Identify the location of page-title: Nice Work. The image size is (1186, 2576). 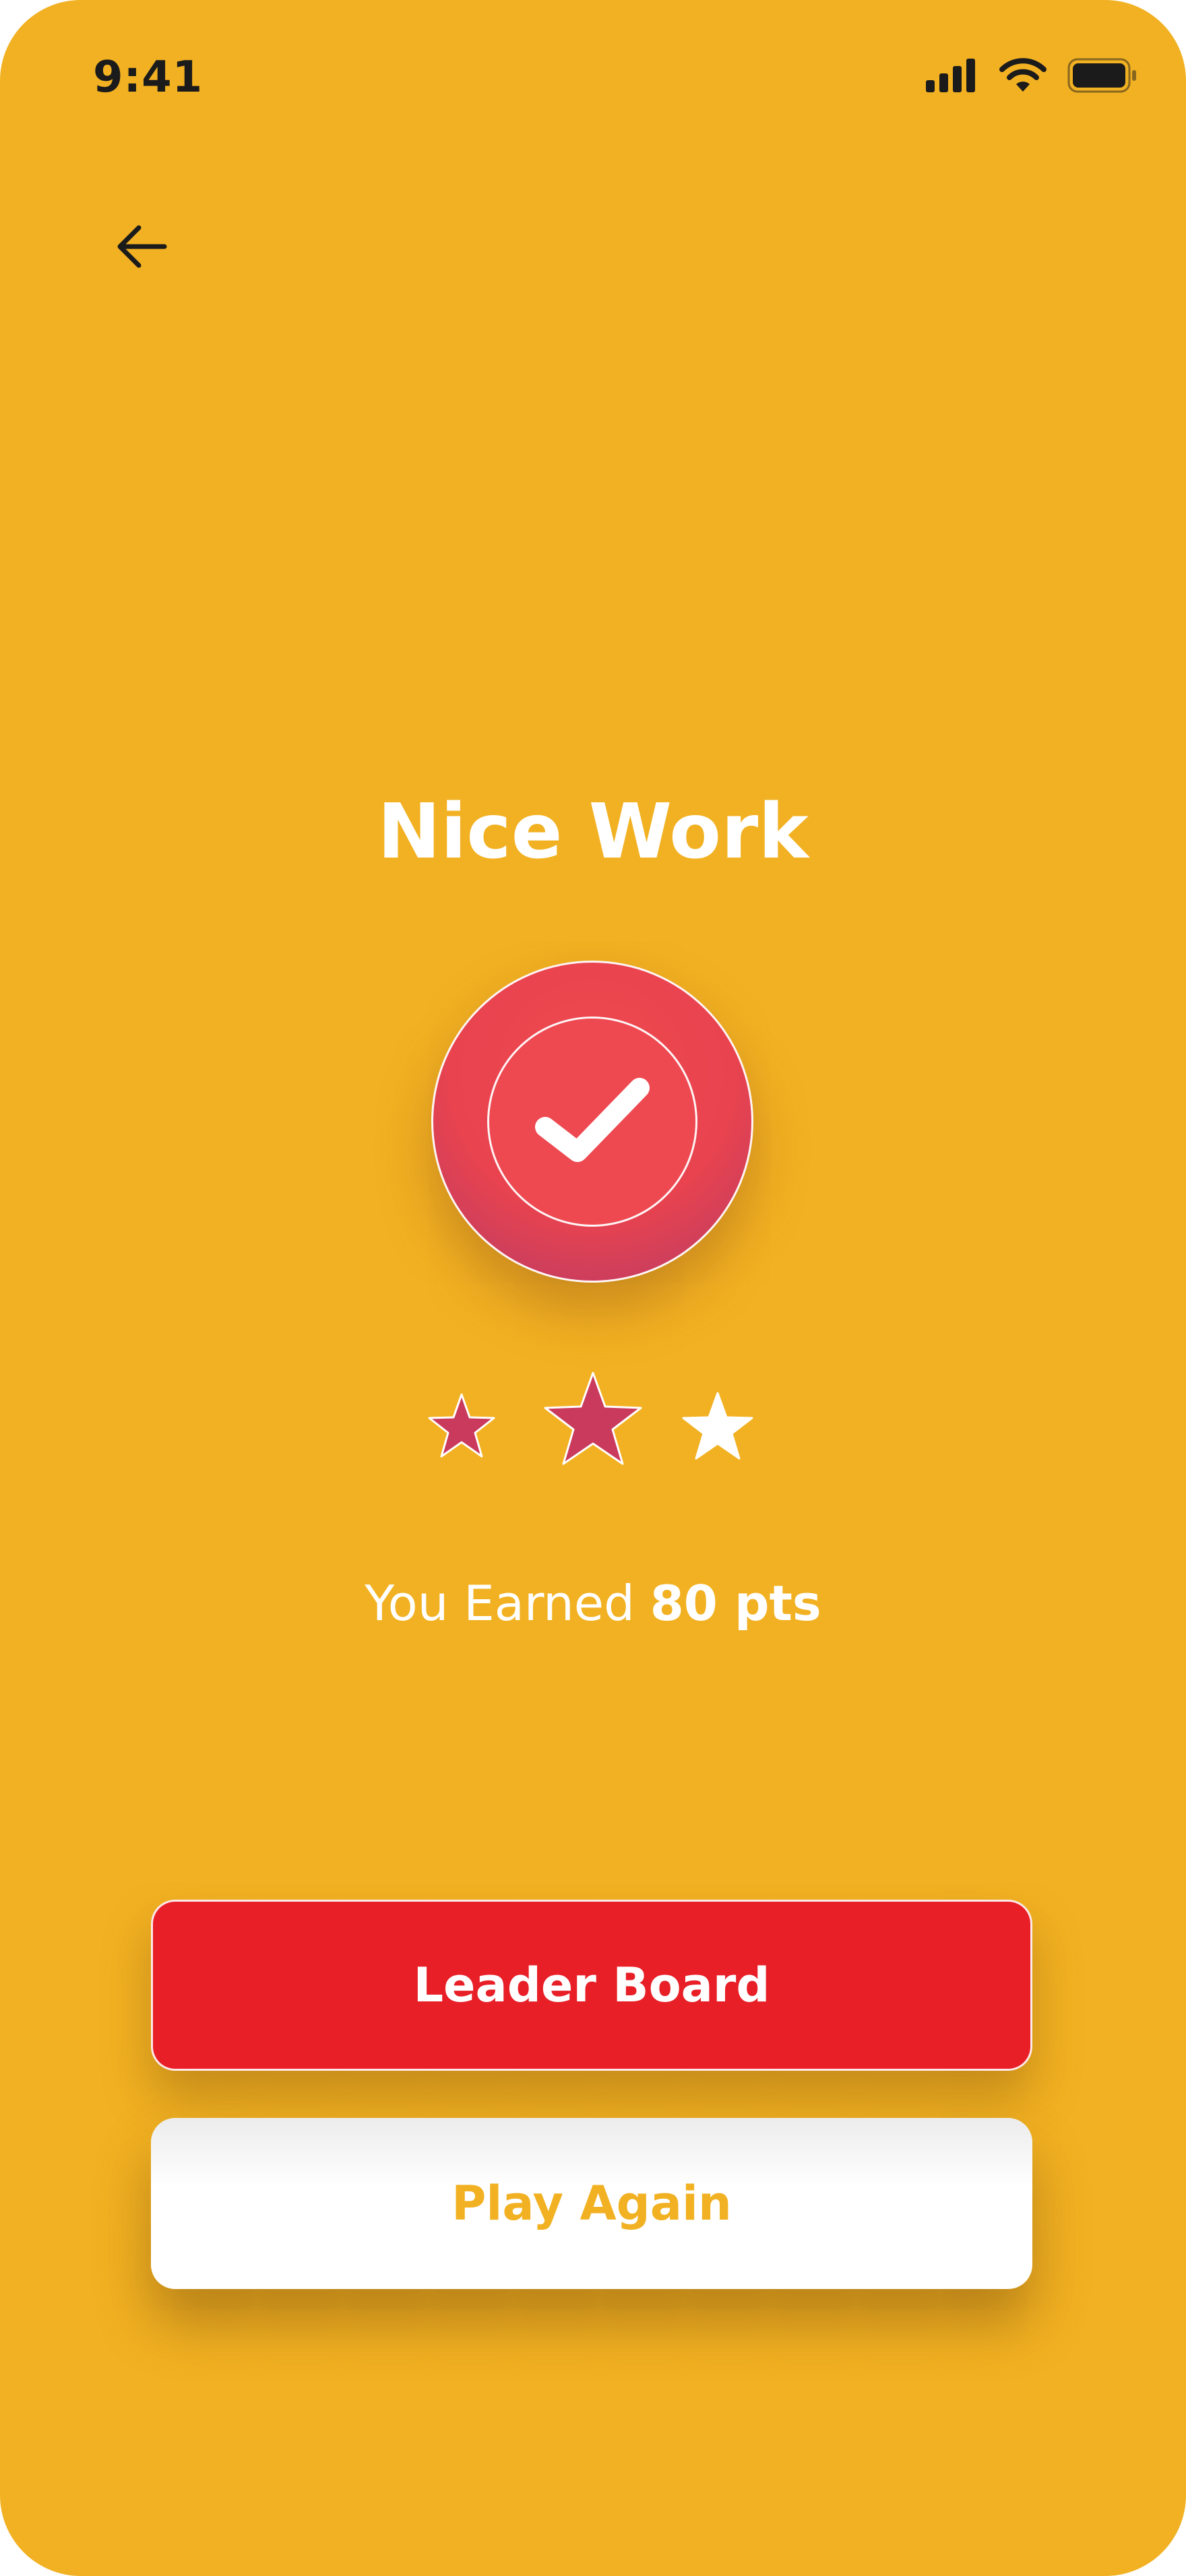
(593, 832).